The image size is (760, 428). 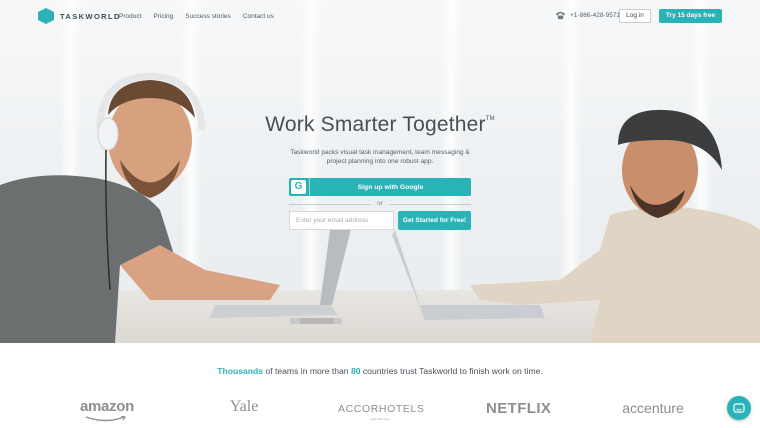 What do you see at coordinates (468, 275) in the screenshot?
I see `right-laptop` at bounding box center [468, 275].